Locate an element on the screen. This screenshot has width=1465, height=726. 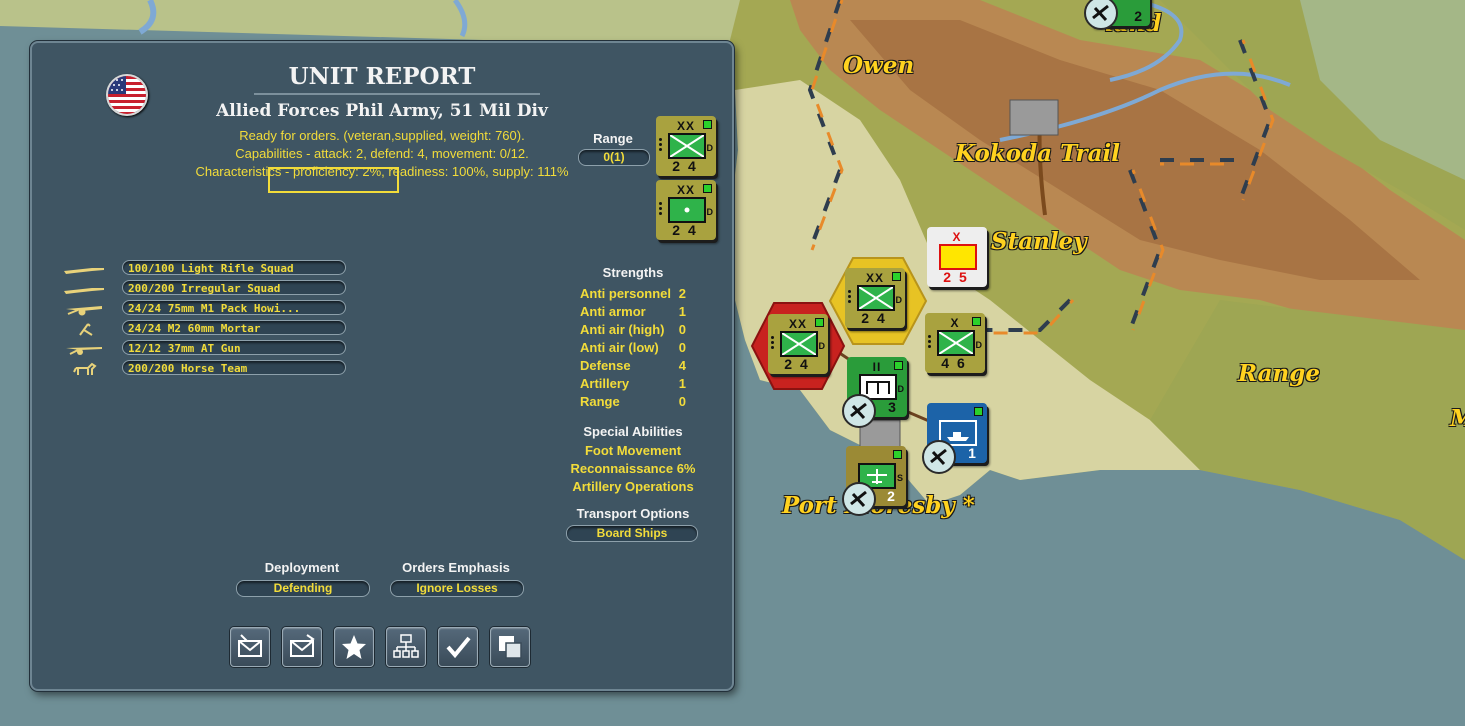
at-gun-icon is located at coordinates (84, 351).